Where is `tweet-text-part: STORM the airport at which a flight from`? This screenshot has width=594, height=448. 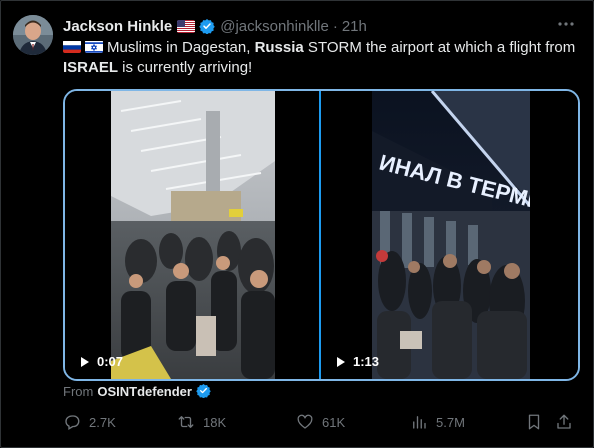
tweet-text-part: STORM the airport at which a flight from is located at coordinates (439, 47).